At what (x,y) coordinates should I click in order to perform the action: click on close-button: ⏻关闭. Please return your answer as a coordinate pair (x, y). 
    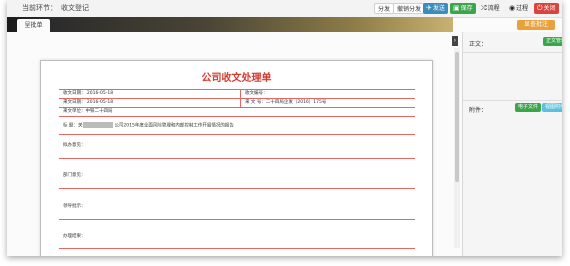
    Looking at the image, I should click on (546, 8).